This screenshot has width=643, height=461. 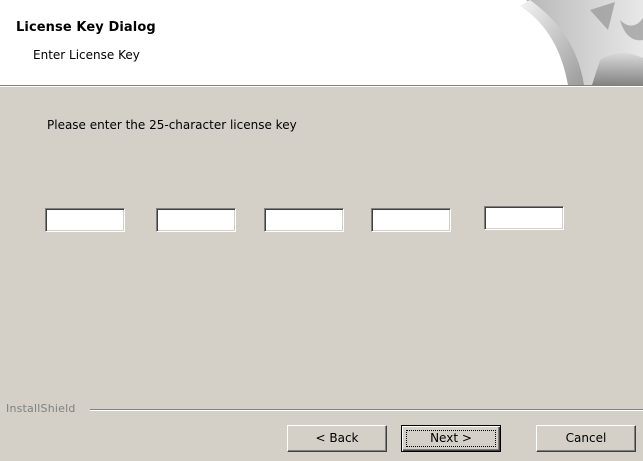 I want to click on back-button: < Back, so click(x=337, y=438).